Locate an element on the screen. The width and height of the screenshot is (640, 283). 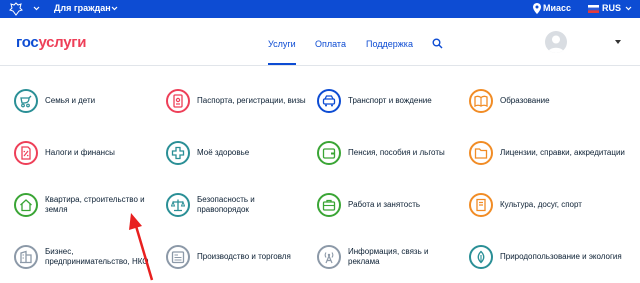
category-item: Квартира, строительство и земля is located at coordinates (86, 213).